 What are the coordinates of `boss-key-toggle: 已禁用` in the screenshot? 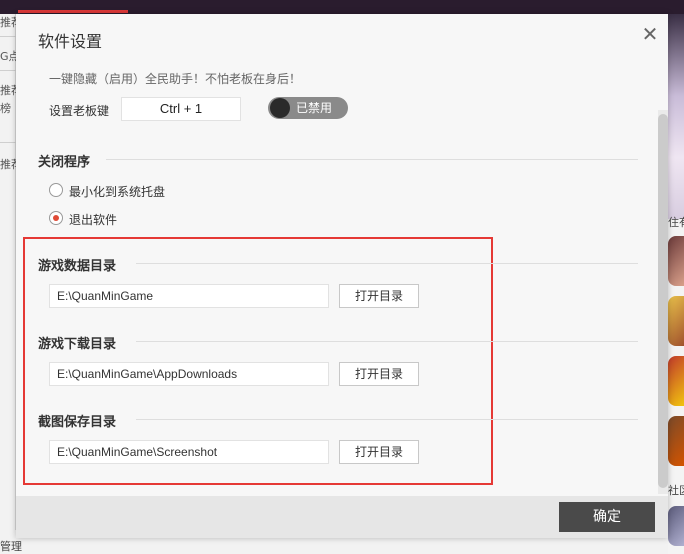 It's located at (308, 108).